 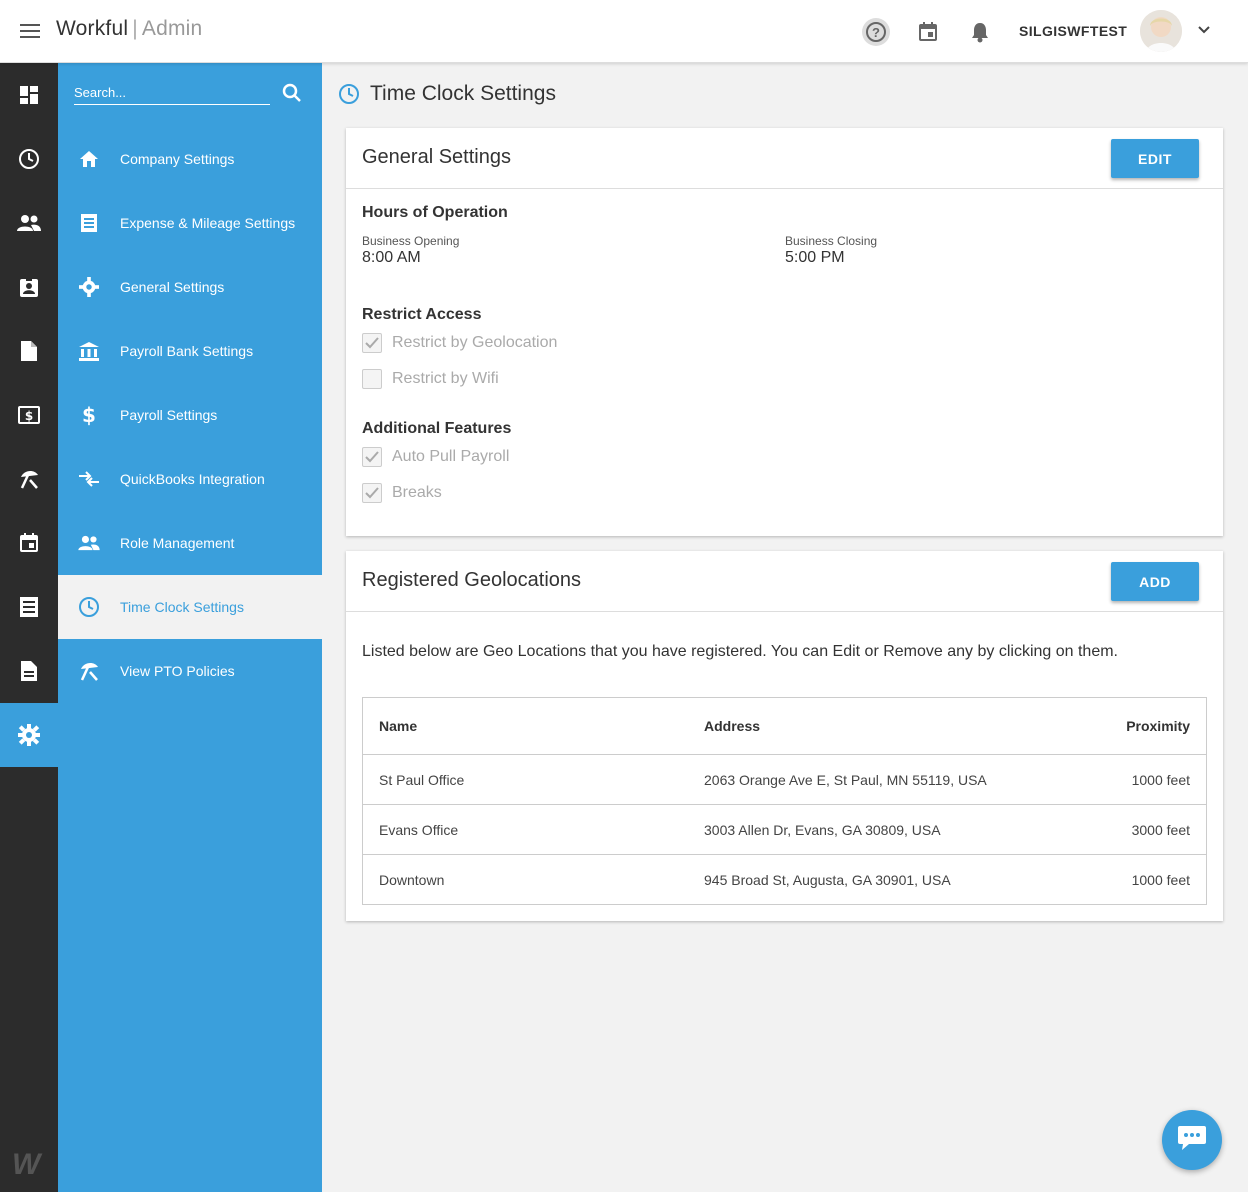 I want to click on page-title: Time Clock Settings, so click(x=447, y=94).